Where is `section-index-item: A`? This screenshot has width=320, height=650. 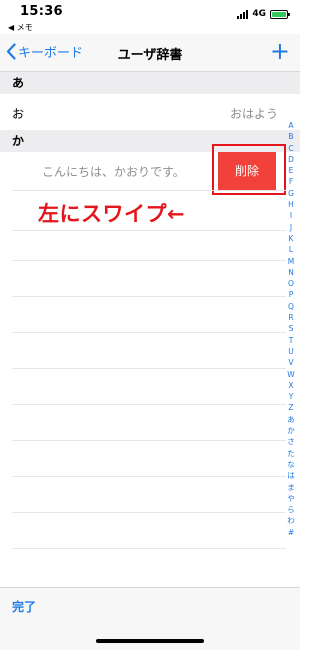
section-index-item: A is located at coordinates (290, 125).